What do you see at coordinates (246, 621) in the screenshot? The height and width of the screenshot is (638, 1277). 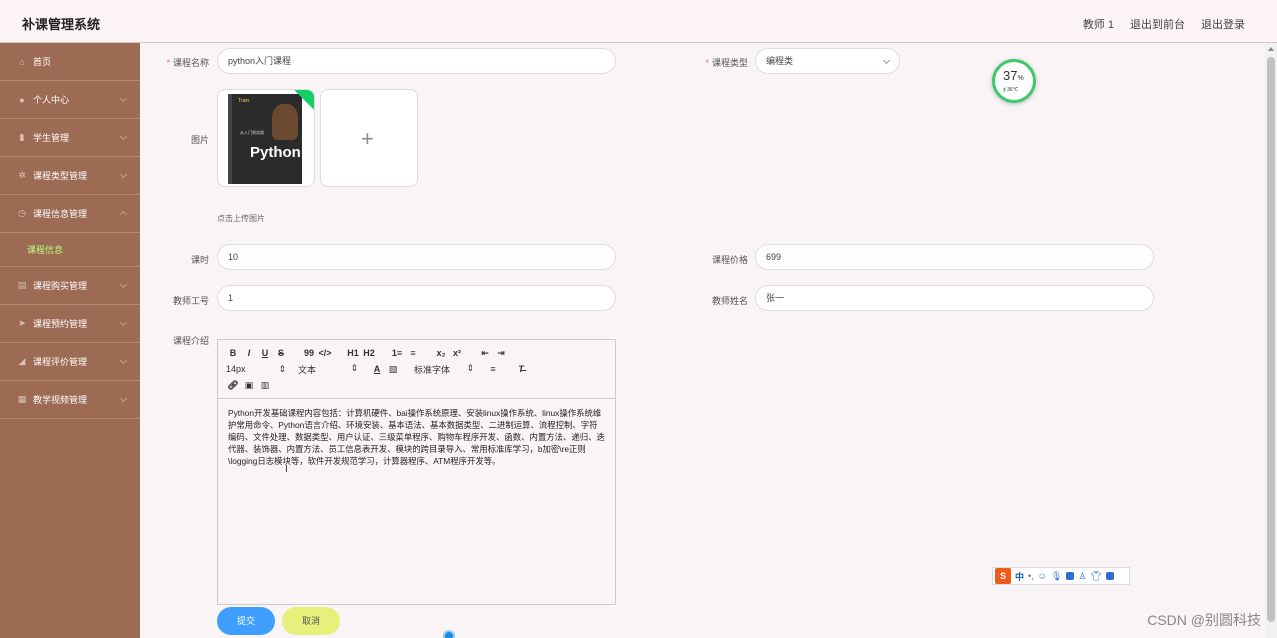 I see `submit-button: 提交` at bounding box center [246, 621].